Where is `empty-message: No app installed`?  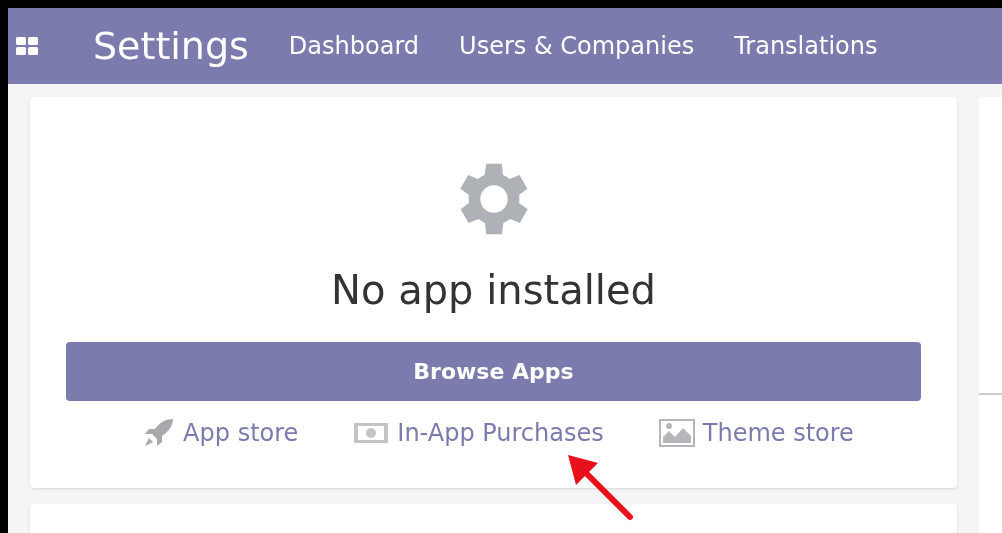 empty-message: No app installed is located at coordinates (493, 290).